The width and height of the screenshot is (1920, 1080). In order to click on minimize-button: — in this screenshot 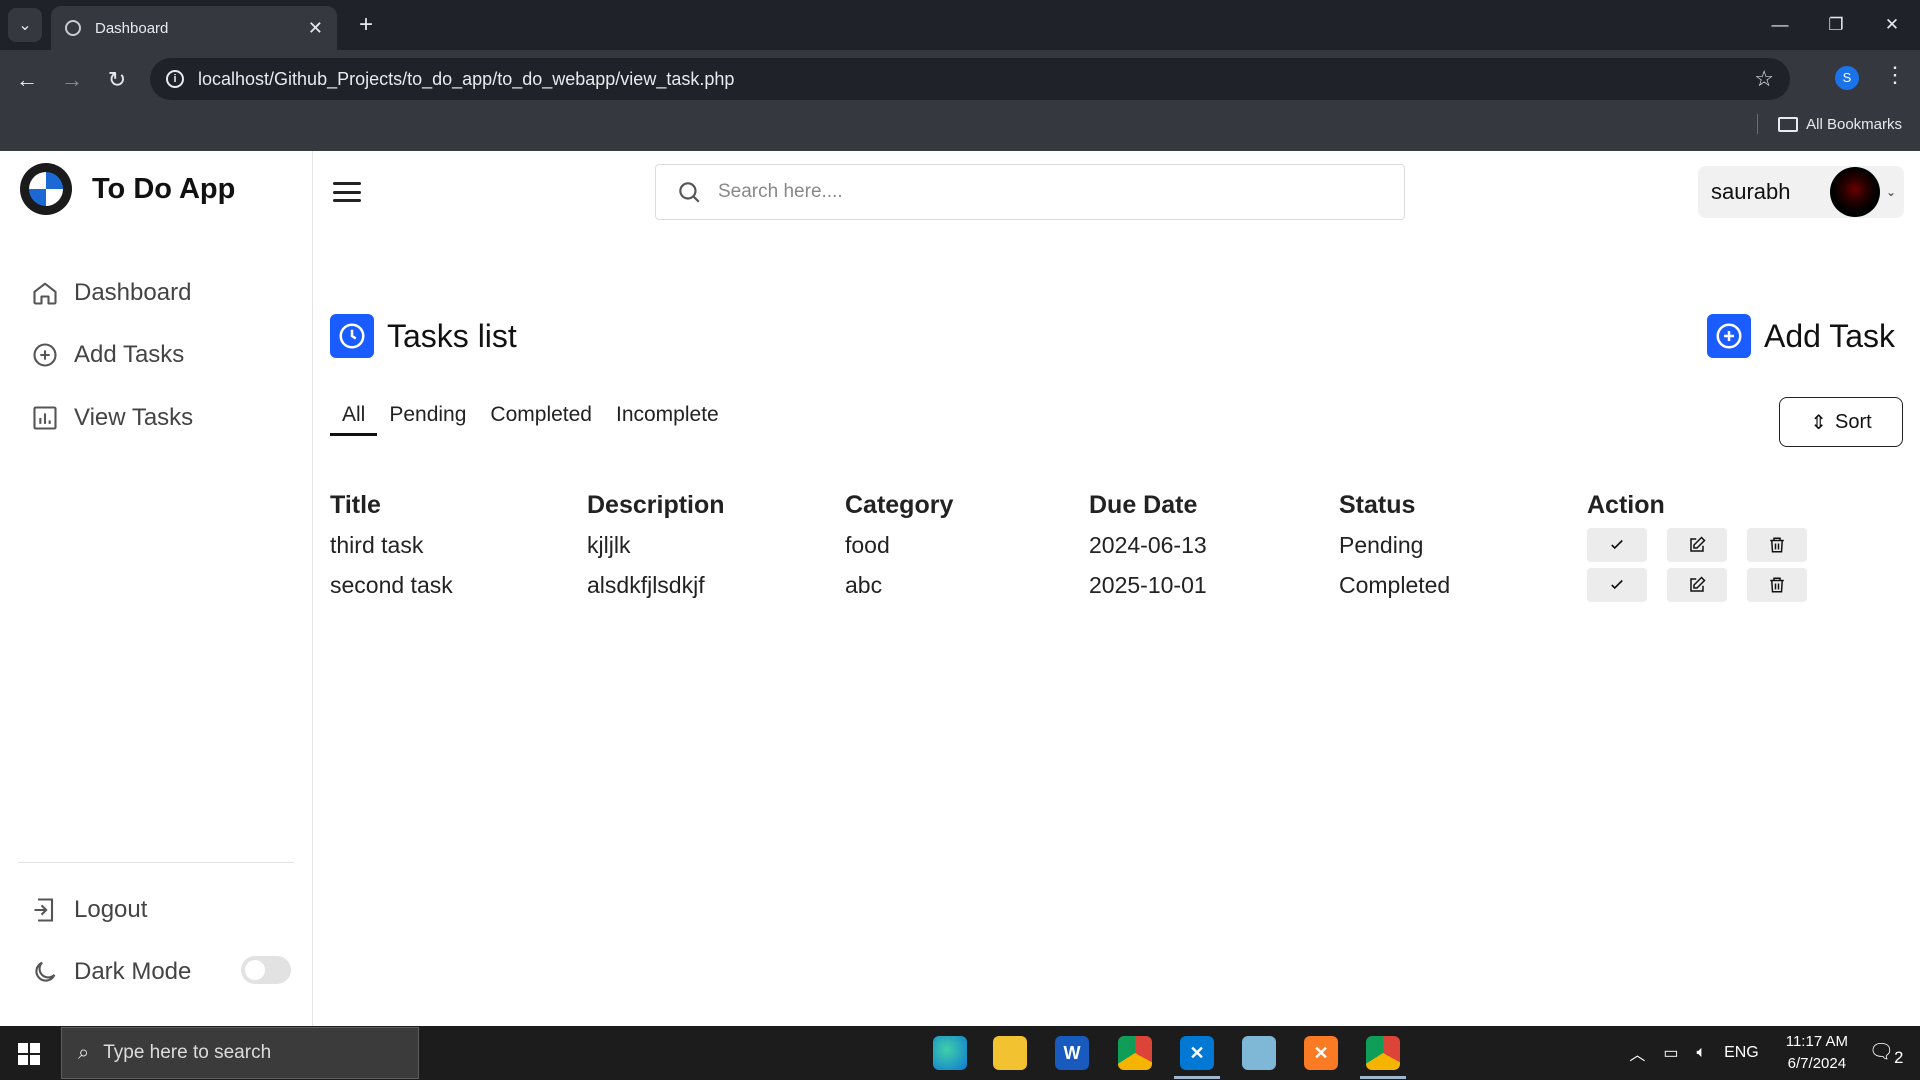, I will do `click(1780, 25)`.